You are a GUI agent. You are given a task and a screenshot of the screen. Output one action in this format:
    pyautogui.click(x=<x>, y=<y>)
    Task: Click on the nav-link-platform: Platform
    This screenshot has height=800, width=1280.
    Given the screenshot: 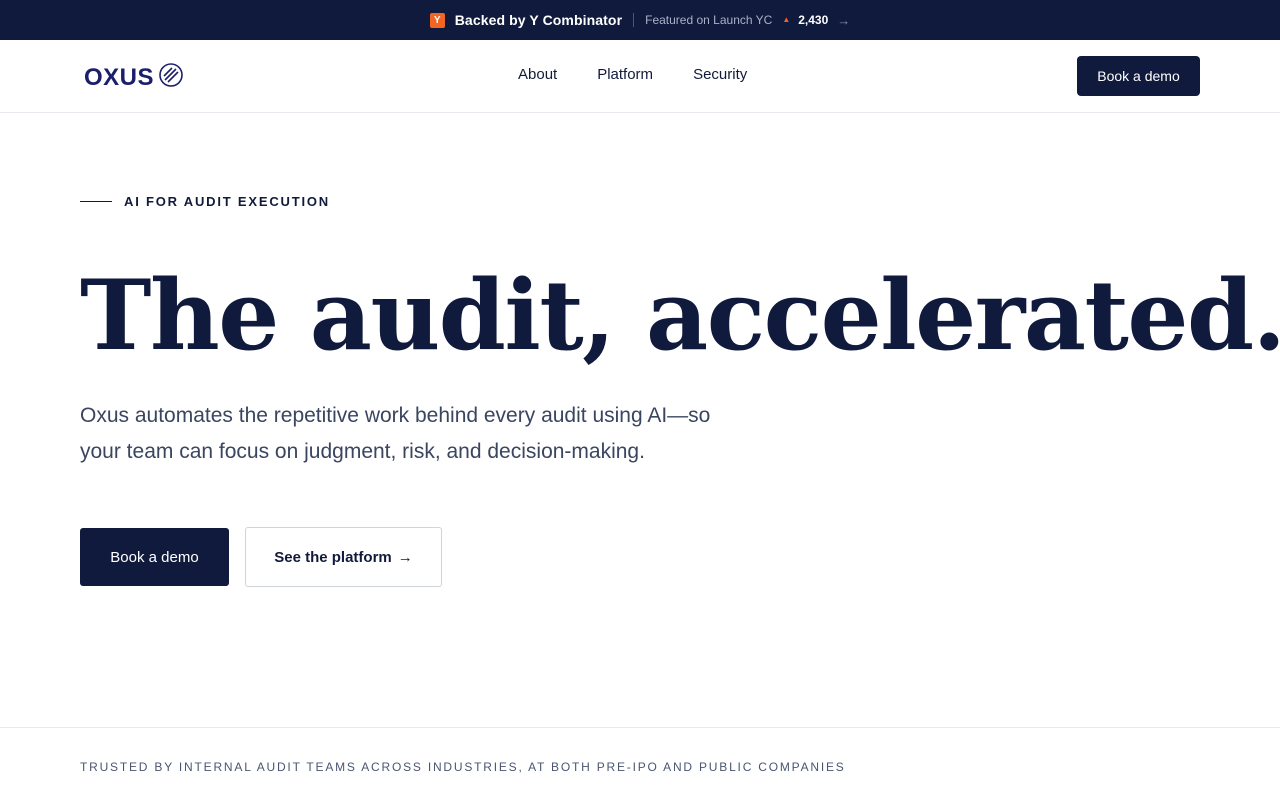 What is the action you would take?
    pyautogui.click(x=625, y=74)
    